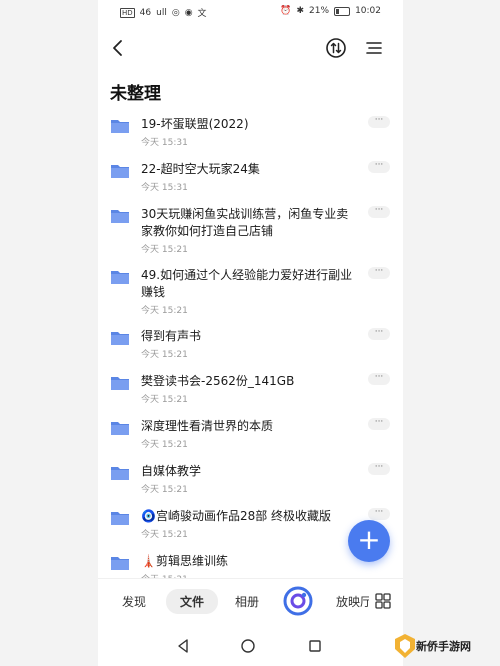 This screenshot has width=500, height=666. What do you see at coordinates (135, 94) in the screenshot?
I see `page-title: 未整理` at bounding box center [135, 94].